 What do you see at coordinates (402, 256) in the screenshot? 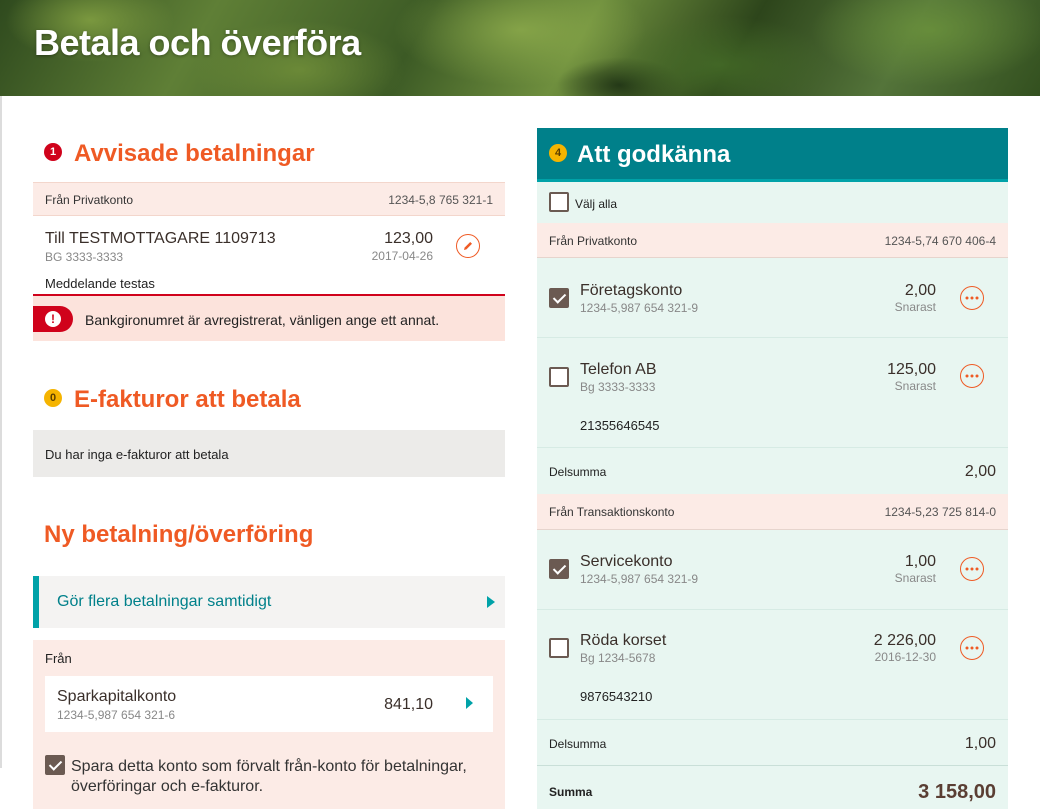
I see `rejected-payment-date: 2017-04-26` at bounding box center [402, 256].